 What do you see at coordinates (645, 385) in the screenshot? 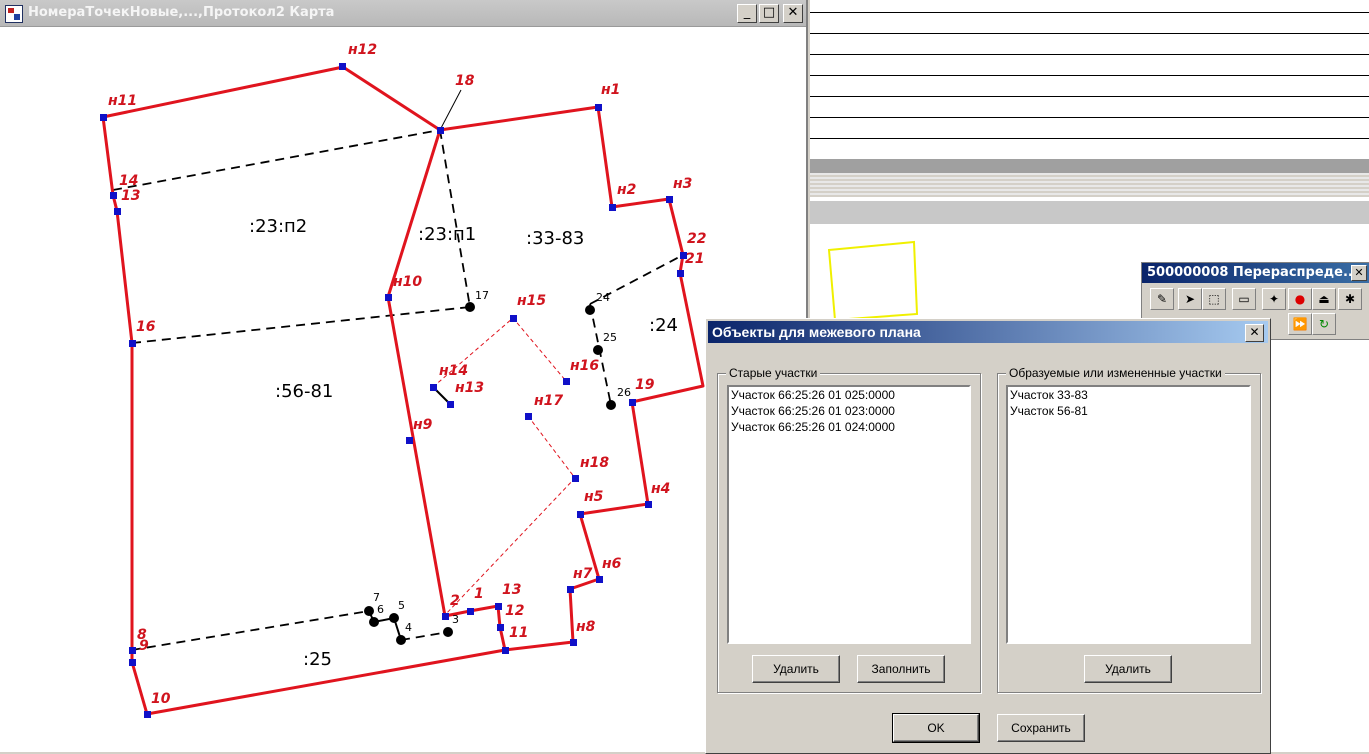
I see `point-label: 19` at bounding box center [645, 385].